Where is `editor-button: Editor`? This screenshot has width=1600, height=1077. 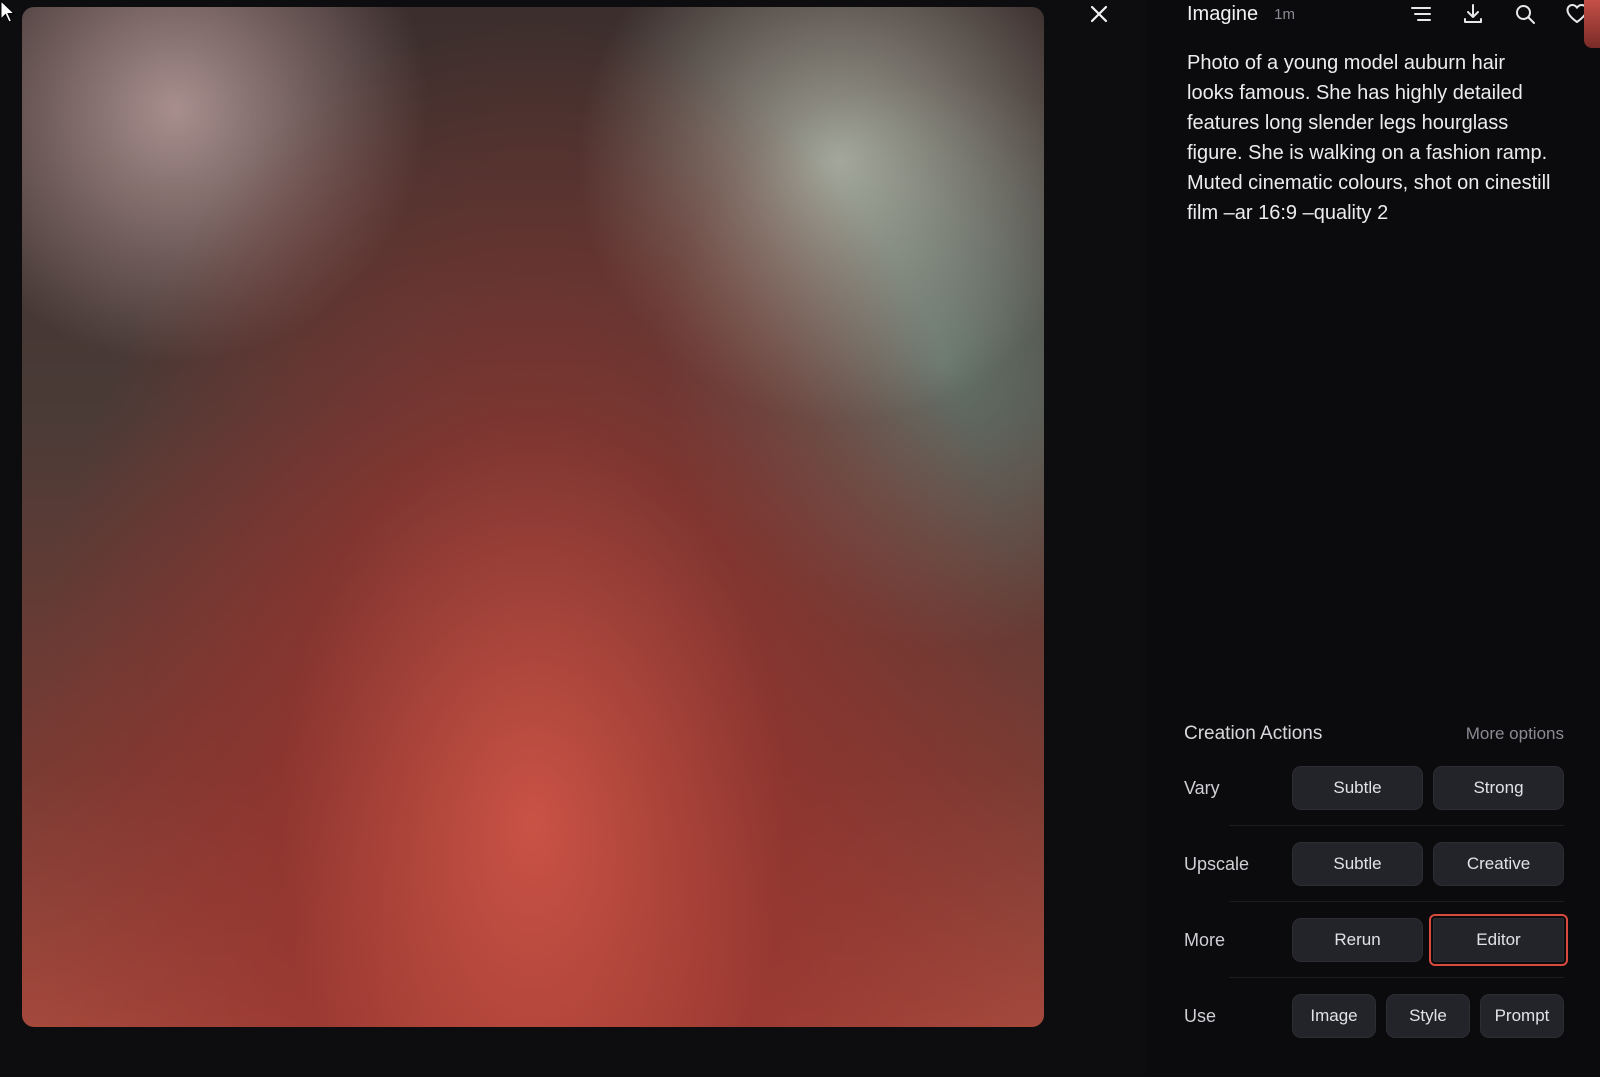
editor-button: Editor is located at coordinates (1498, 940).